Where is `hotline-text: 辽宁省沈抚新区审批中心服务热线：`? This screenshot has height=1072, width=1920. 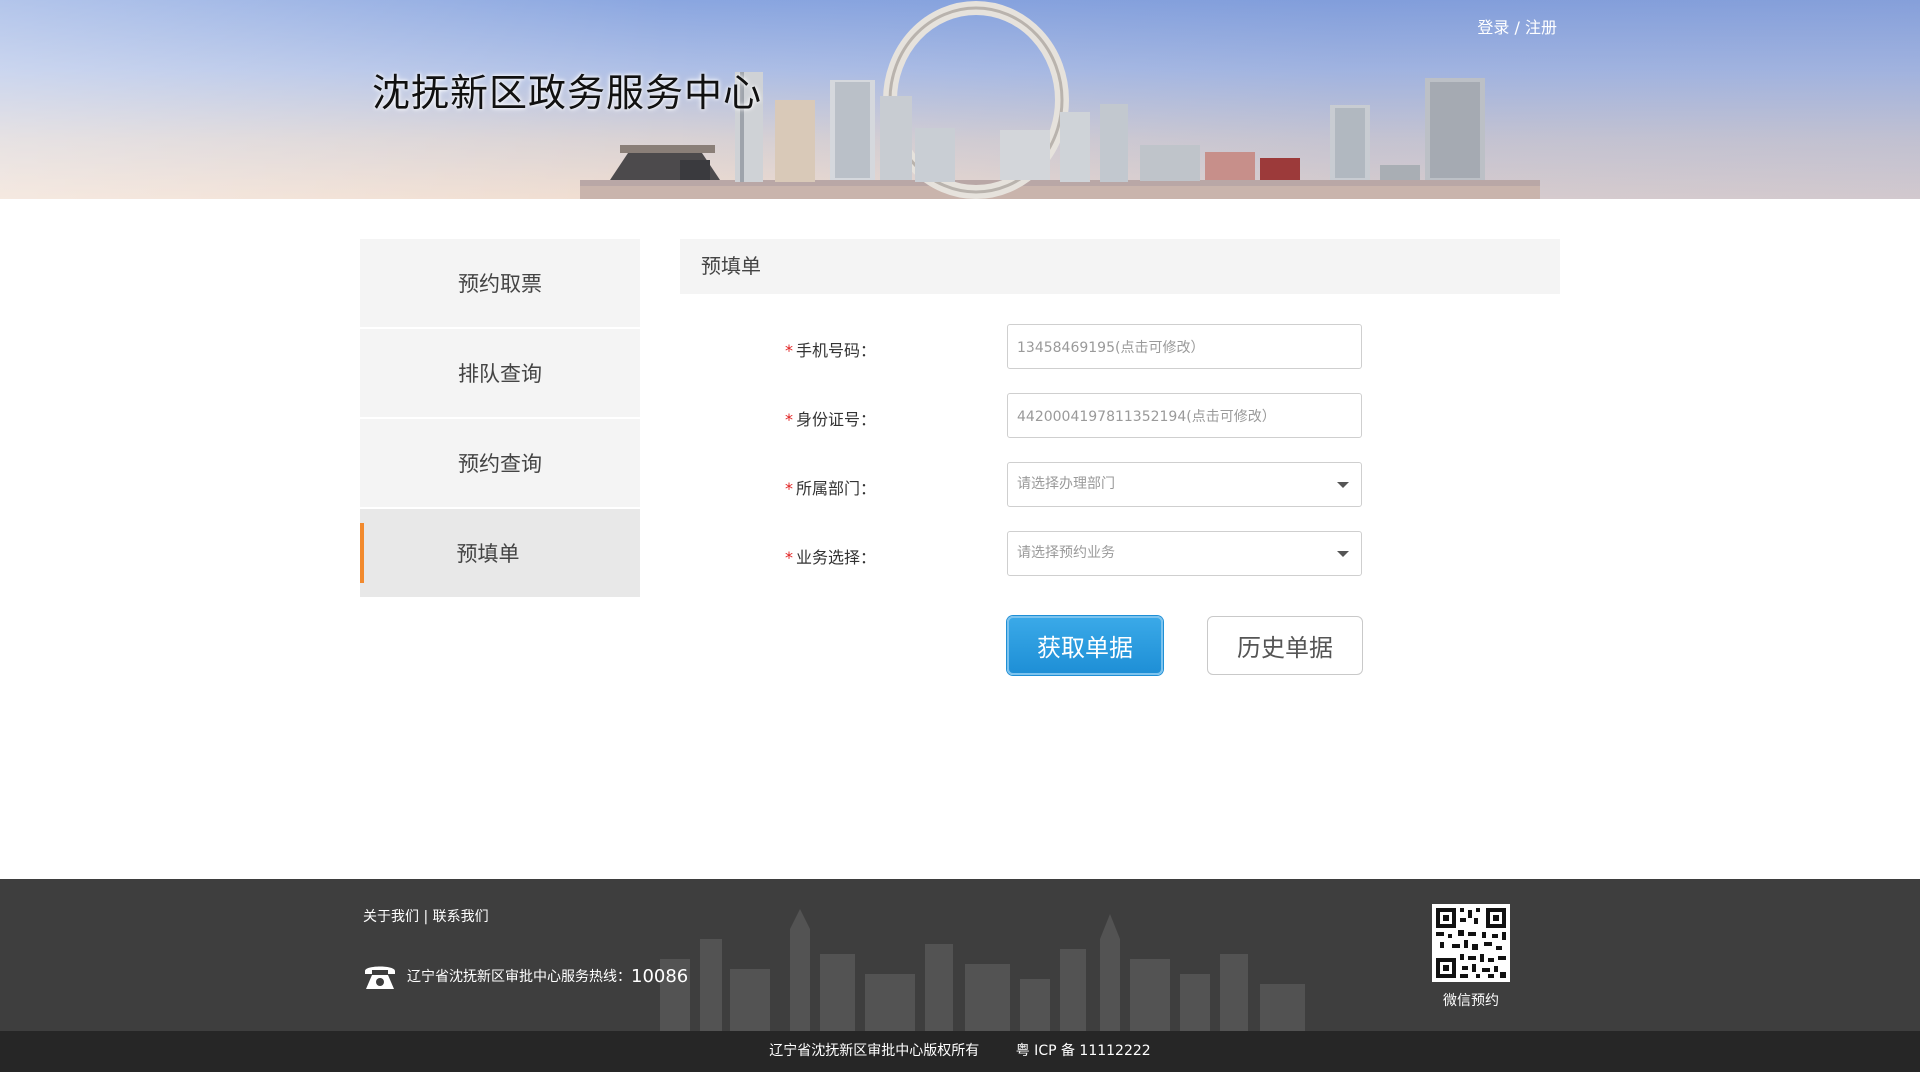
hotline-text: 辽宁省沈抚新区审批中心服务热线： is located at coordinates (519, 977).